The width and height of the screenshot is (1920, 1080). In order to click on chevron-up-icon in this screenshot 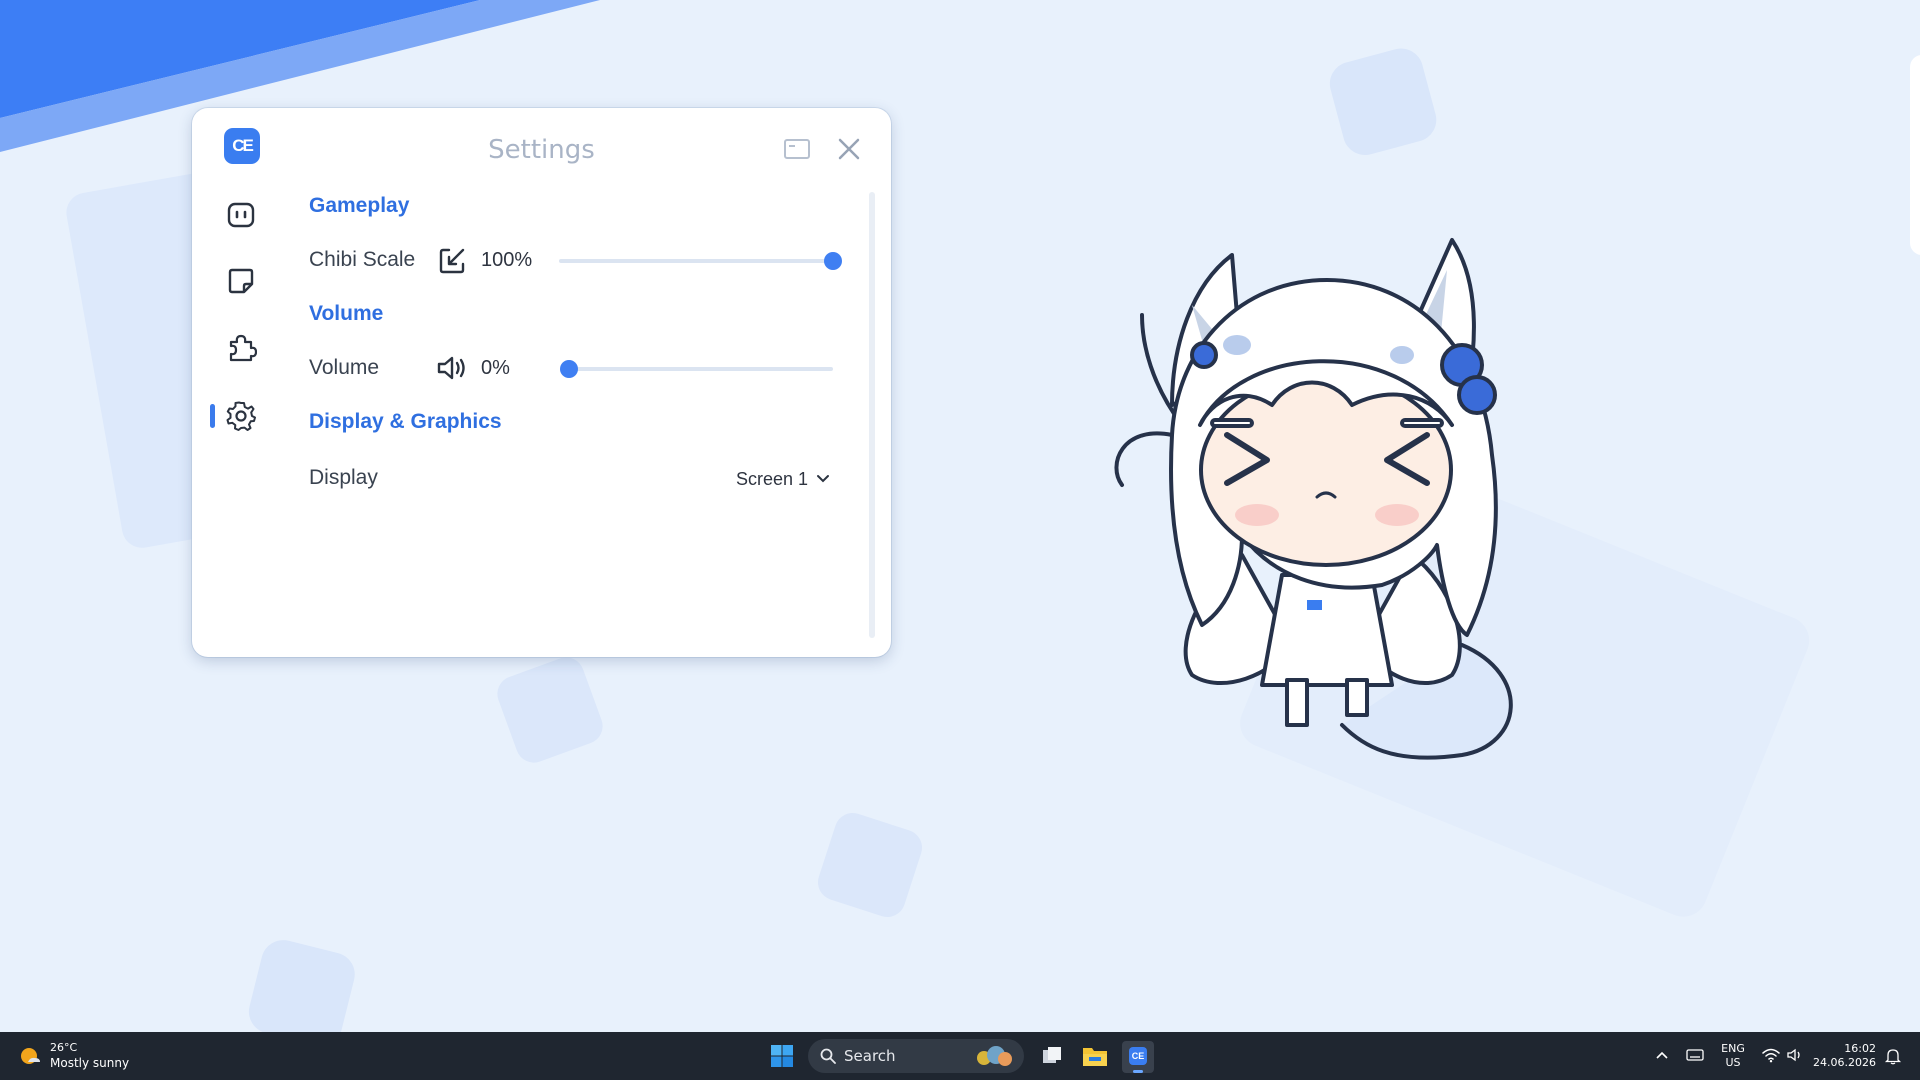, I will do `click(1662, 1055)`.